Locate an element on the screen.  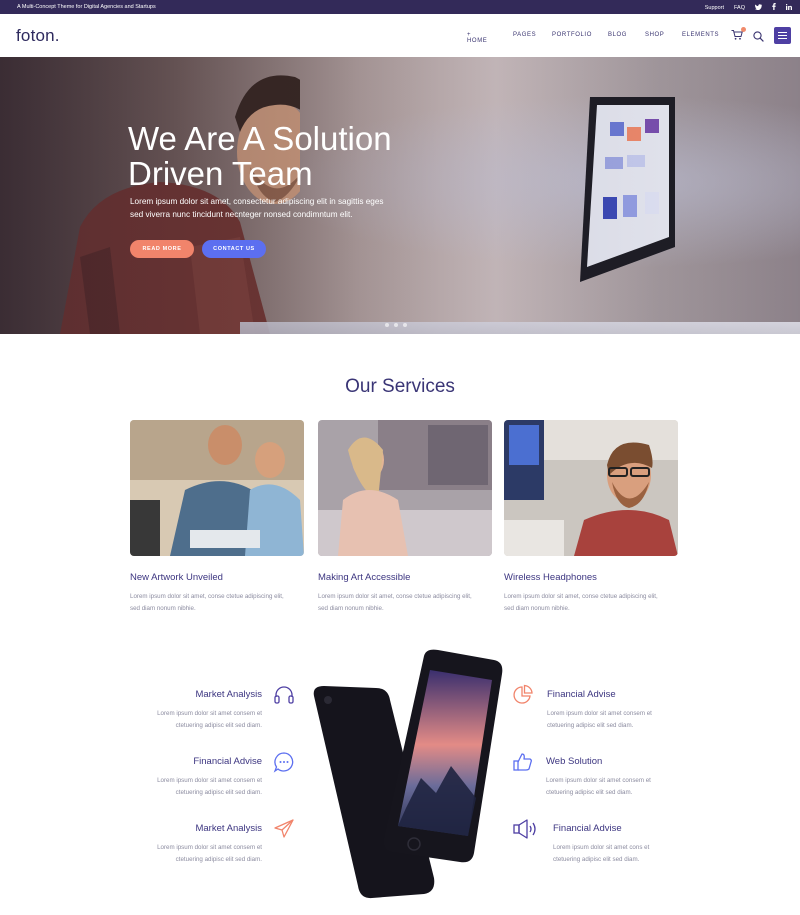
slider-dots is located at coordinates (396, 325).